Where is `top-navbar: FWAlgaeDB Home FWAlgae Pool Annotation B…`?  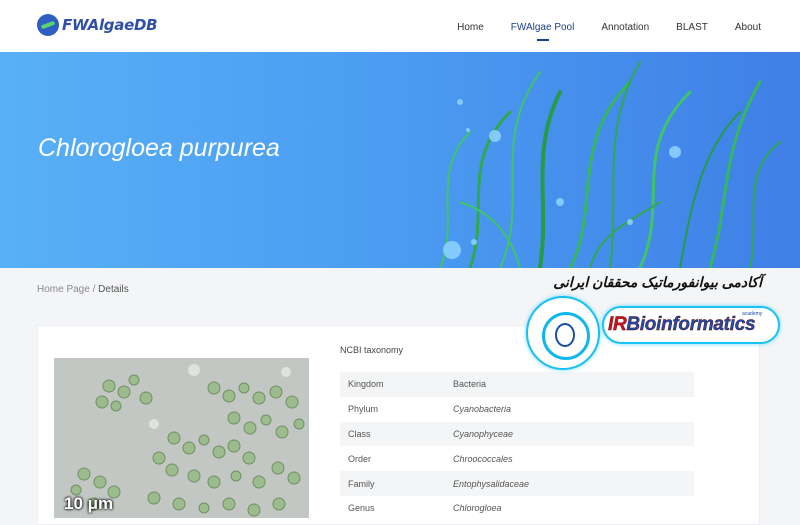 top-navbar: FWAlgaeDB Home FWAlgae Pool Annotation B… is located at coordinates (400, 26).